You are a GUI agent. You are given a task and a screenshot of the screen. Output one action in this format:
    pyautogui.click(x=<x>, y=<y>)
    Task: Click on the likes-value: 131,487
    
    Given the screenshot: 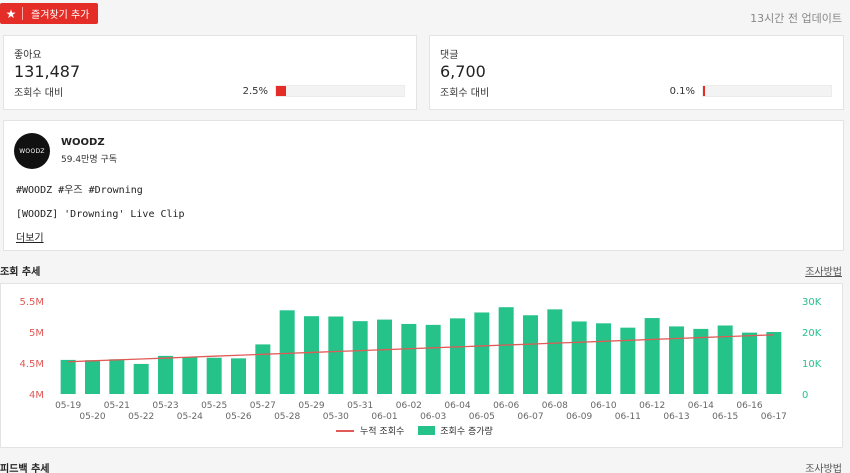 What is the action you would take?
    pyautogui.click(x=47, y=71)
    